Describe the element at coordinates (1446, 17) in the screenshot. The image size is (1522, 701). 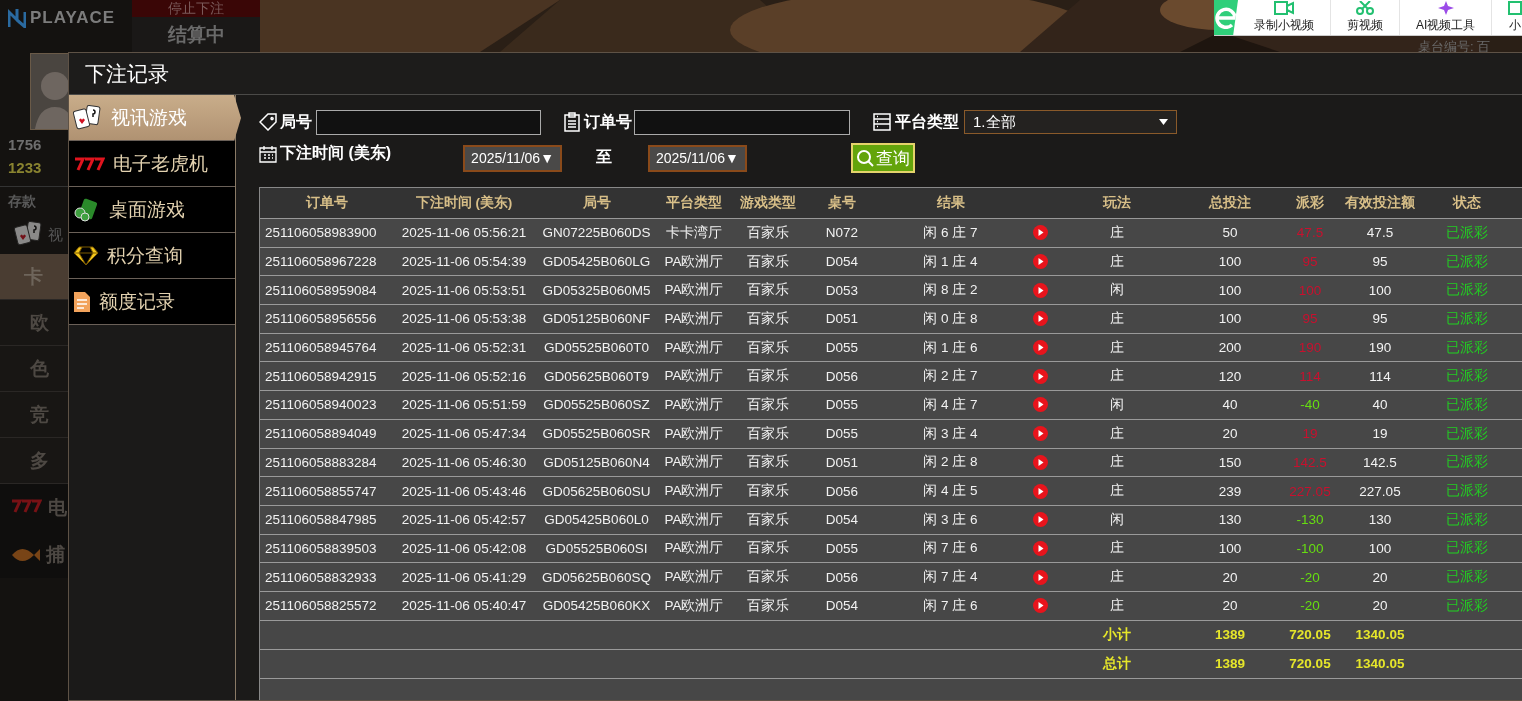
I see `toolbar-button: AI视频工具` at that location.